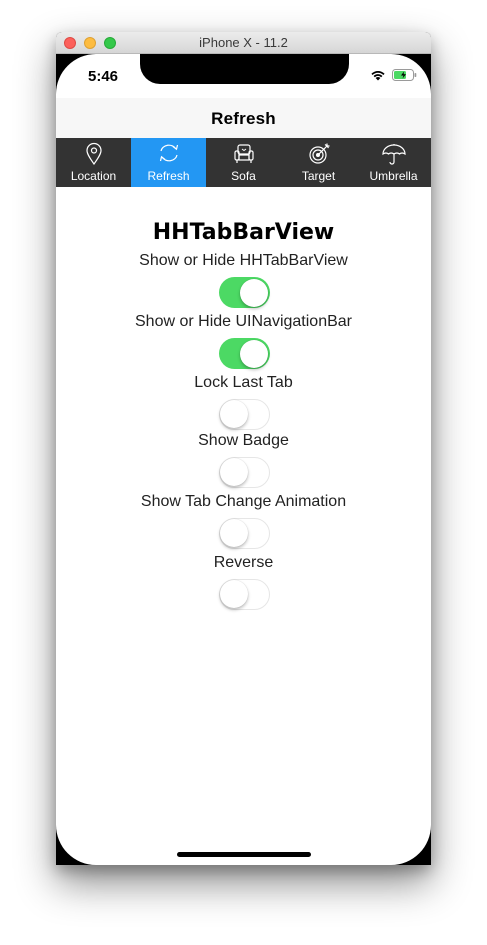  I want to click on toggle-show-tabbar, so click(244, 292).